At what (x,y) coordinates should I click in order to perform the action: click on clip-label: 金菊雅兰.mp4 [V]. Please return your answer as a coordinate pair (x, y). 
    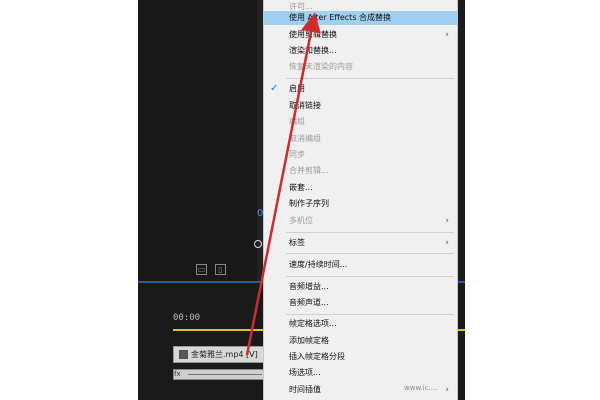
    Looking at the image, I should click on (224, 354).